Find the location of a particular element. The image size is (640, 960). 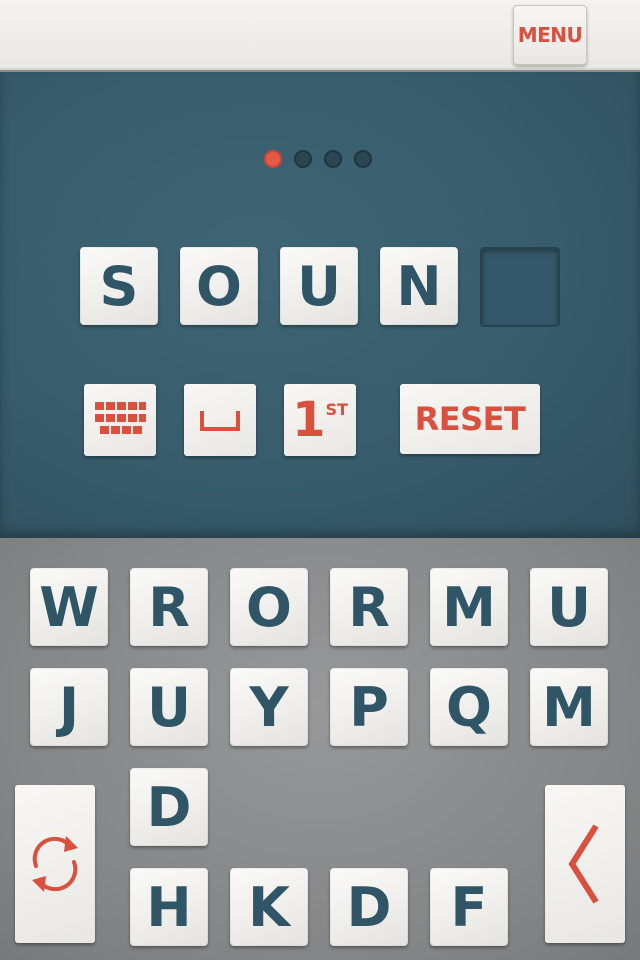

first-letter-number: 1 is located at coordinates (309, 420).